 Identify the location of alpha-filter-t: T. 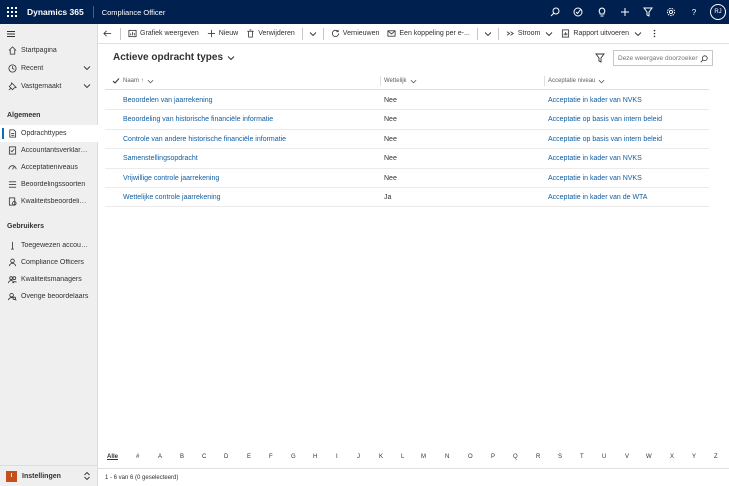
(582, 457).